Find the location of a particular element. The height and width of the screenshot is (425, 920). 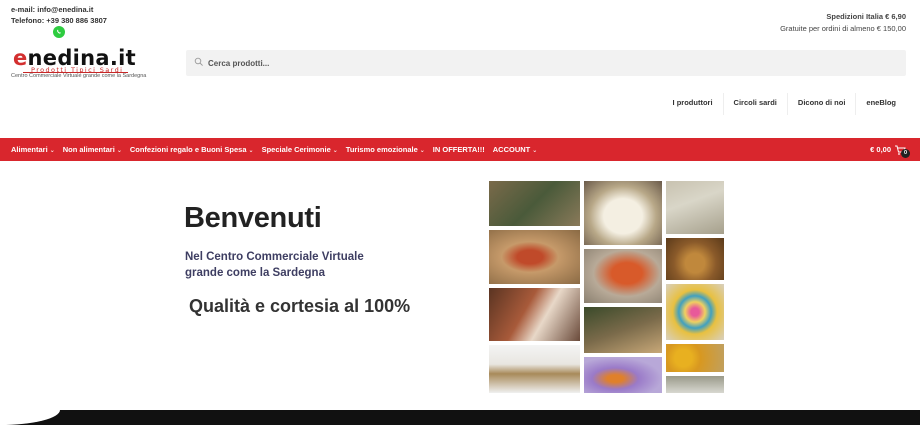

phone-link: Telefono: +39 380 886 3807 is located at coordinates (59, 20).